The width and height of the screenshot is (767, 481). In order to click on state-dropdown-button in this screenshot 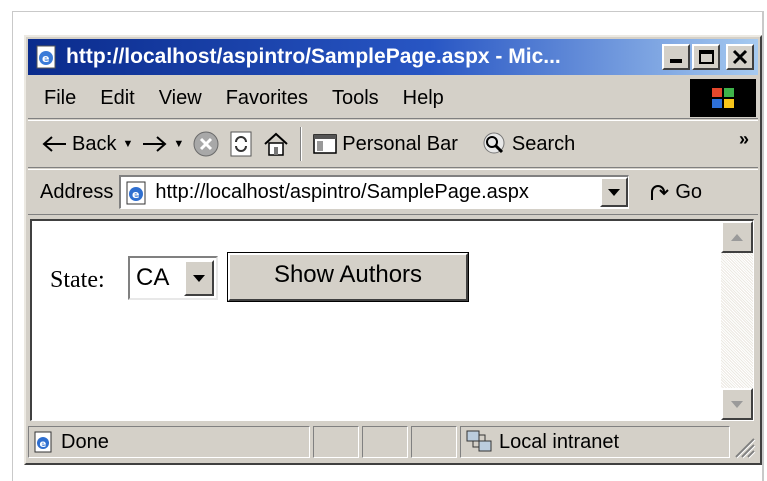, I will do `click(199, 278)`.